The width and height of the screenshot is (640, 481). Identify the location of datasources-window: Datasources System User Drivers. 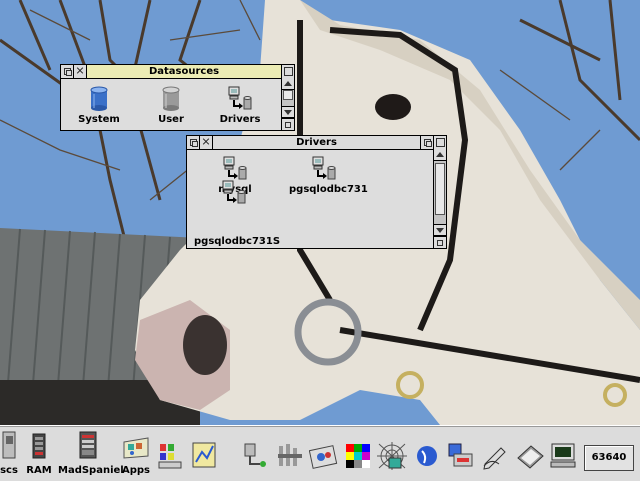
(177, 97).